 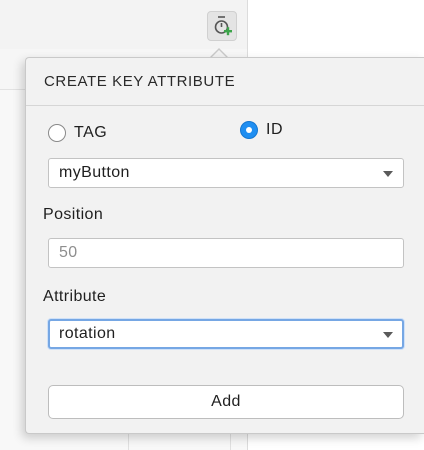 What do you see at coordinates (57, 133) in the screenshot?
I see `tag-radio` at bounding box center [57, 133].